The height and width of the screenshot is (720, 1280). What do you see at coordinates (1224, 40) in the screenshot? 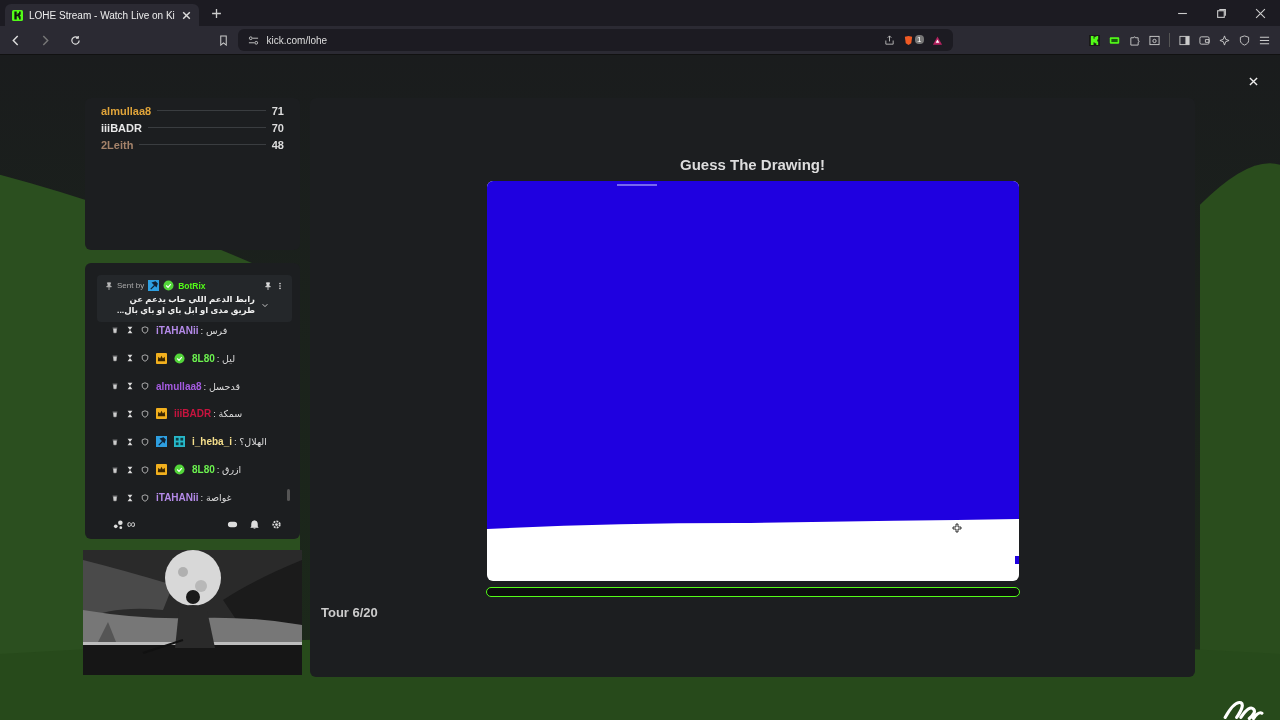
I see `sparkle-icon` at bounding box center [1224, 40].